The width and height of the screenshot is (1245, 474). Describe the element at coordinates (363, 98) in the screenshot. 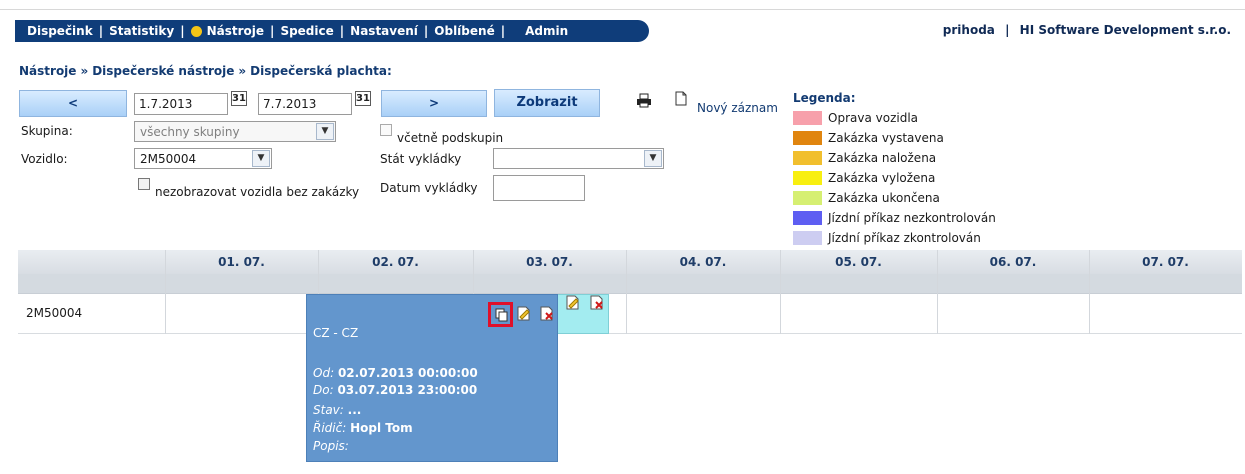

I see `calendar-to-icon: 31` at that location.